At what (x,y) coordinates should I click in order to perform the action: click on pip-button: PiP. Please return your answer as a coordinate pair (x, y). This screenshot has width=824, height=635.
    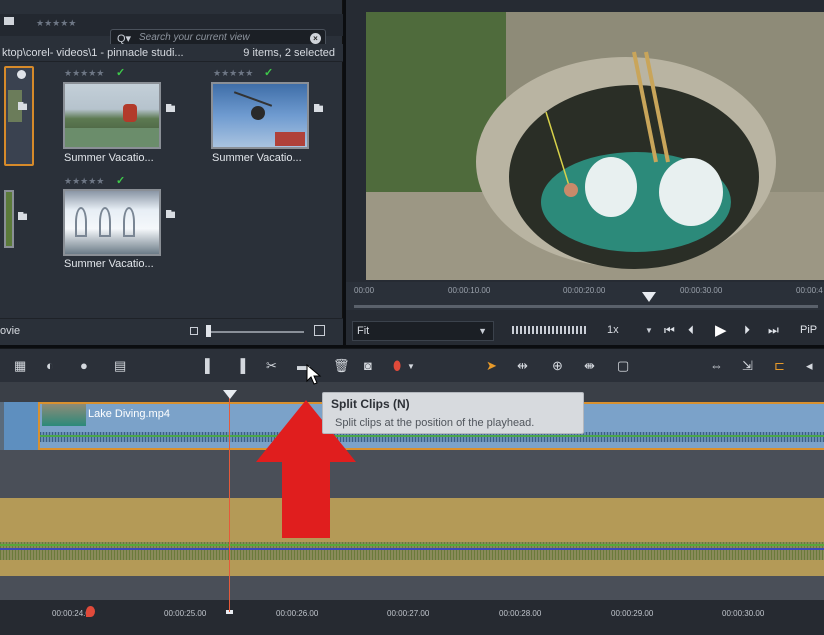
    Looking at the image, I should click on (808, 330).